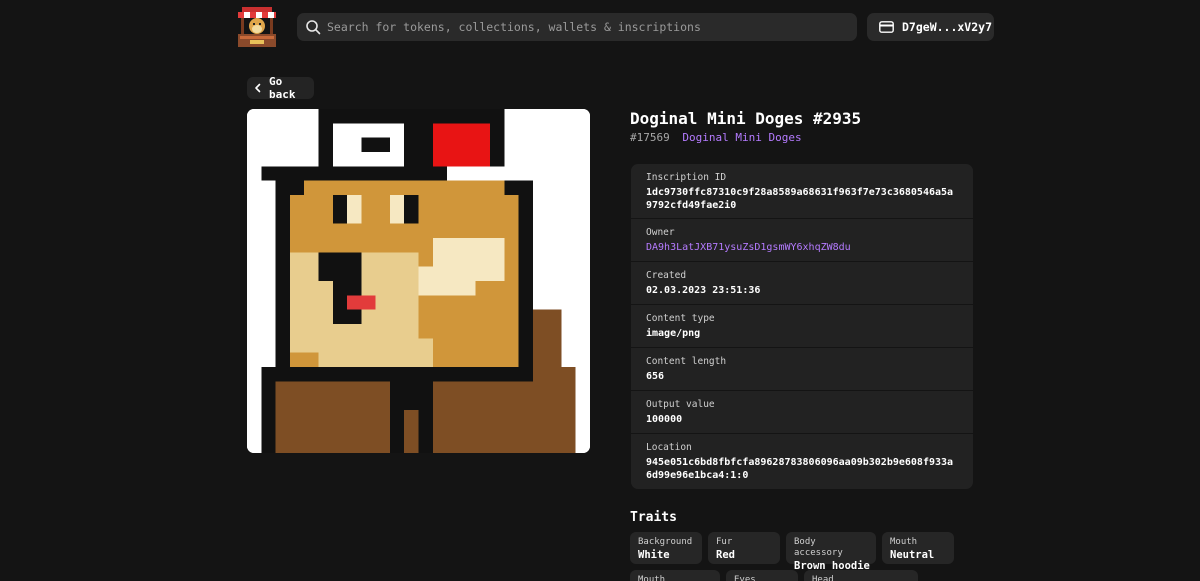 The height and width of the screenshot is (581, 1200). What do you see at coordinates (313, 27) in the screenshot?
I see `search-icon` at bounding box center [313, 27].